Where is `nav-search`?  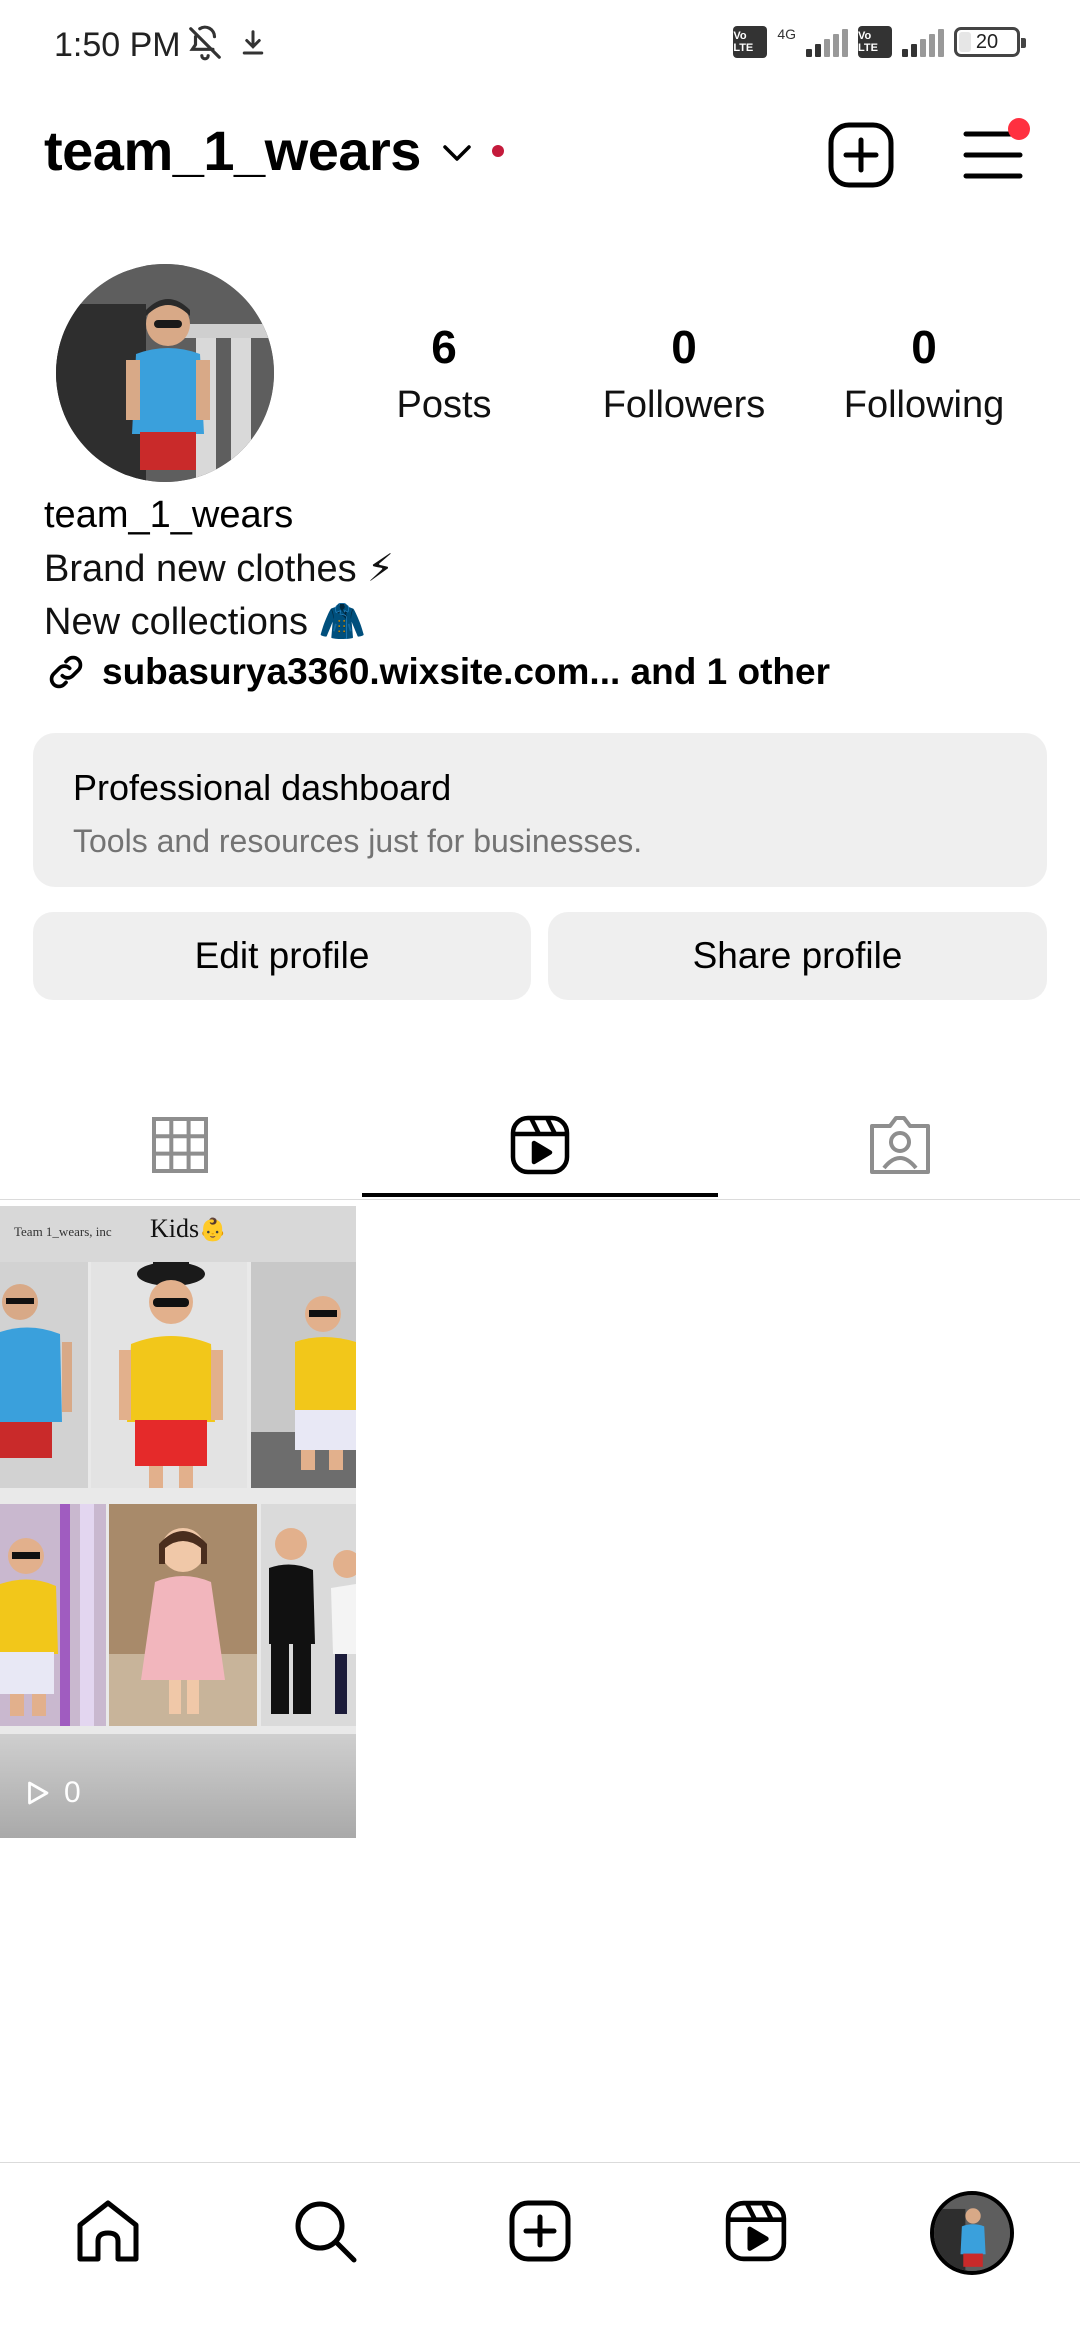
nav-search is located at coordinates (325, 2231).